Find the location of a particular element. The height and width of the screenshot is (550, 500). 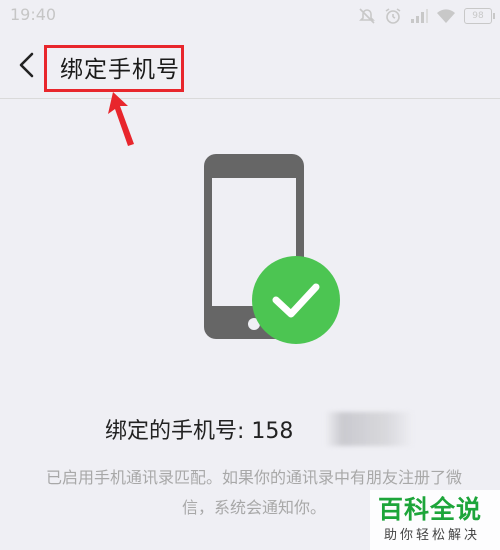

status-icons: 98 is located at coordinates (426, 16).